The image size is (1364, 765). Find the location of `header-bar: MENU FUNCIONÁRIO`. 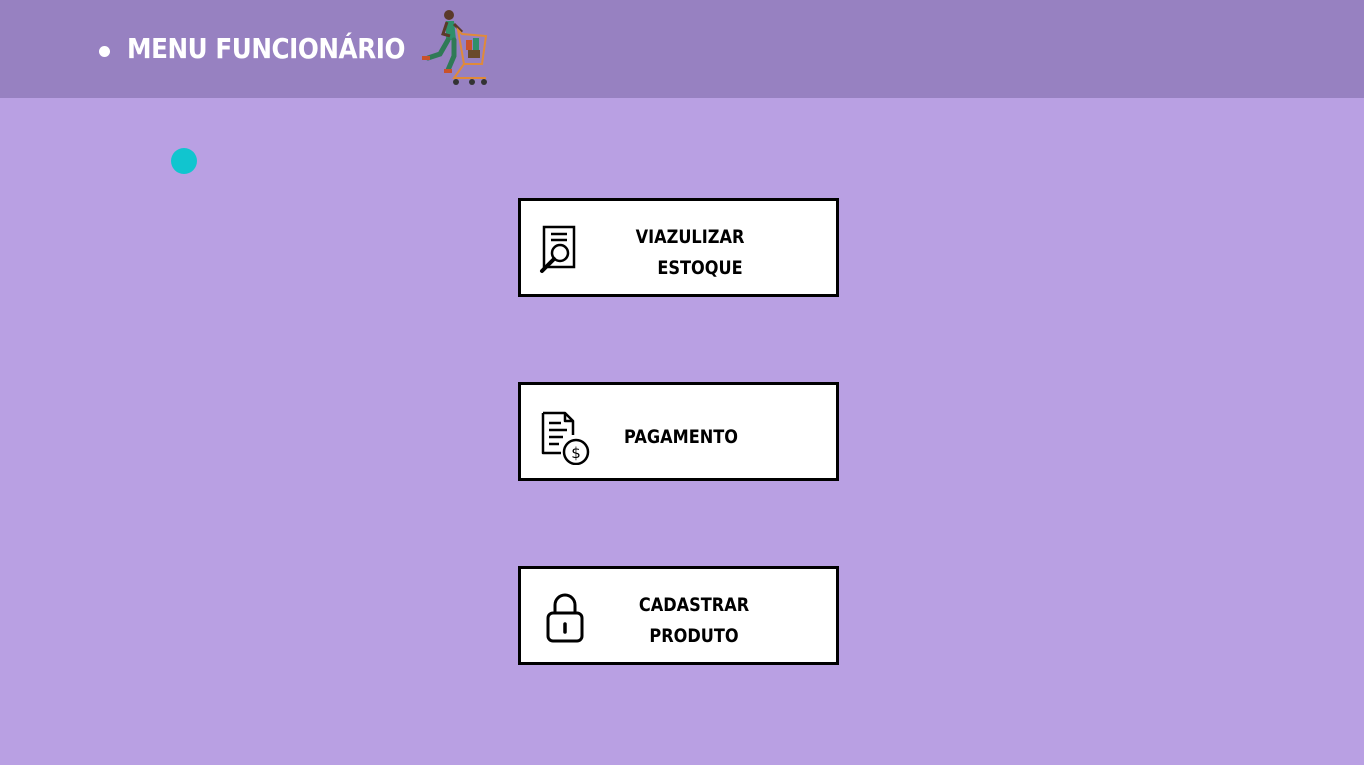

header-bar: MENU FUNCIONÁRIO is located at coordinates (682, 49).